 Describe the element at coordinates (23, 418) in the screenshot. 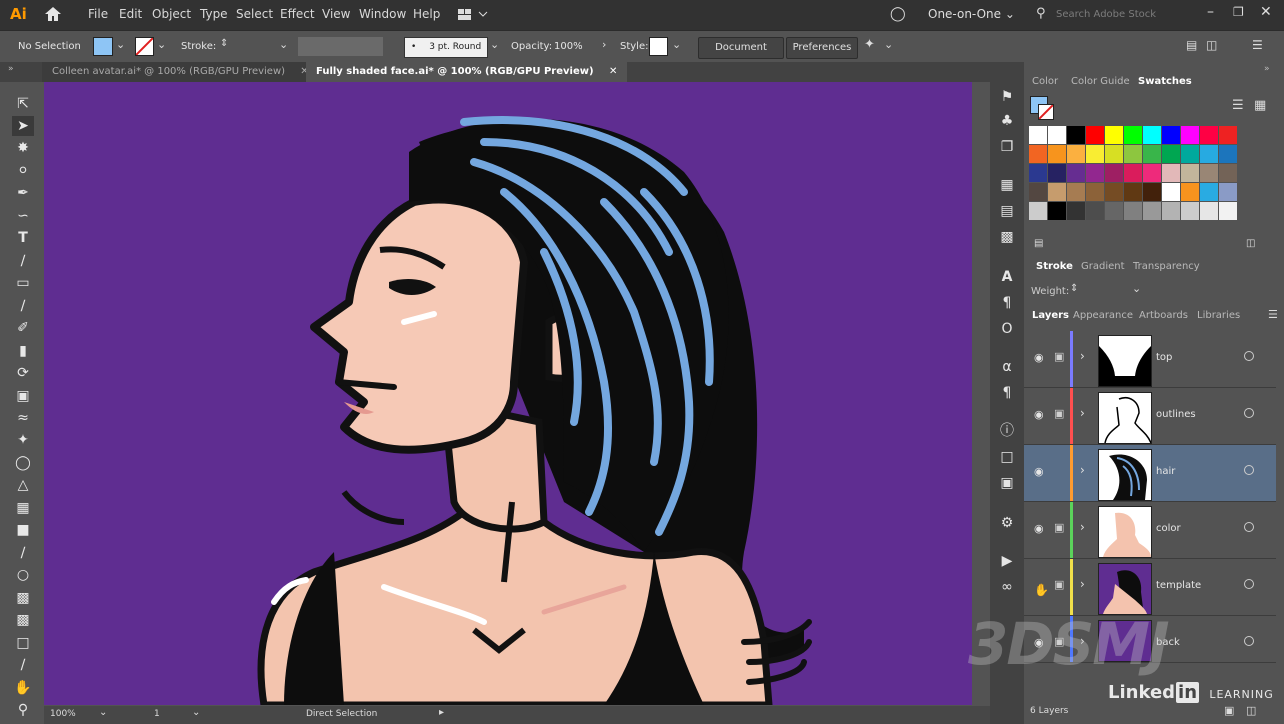

I see `width-tool-icon: ≈` at that location.